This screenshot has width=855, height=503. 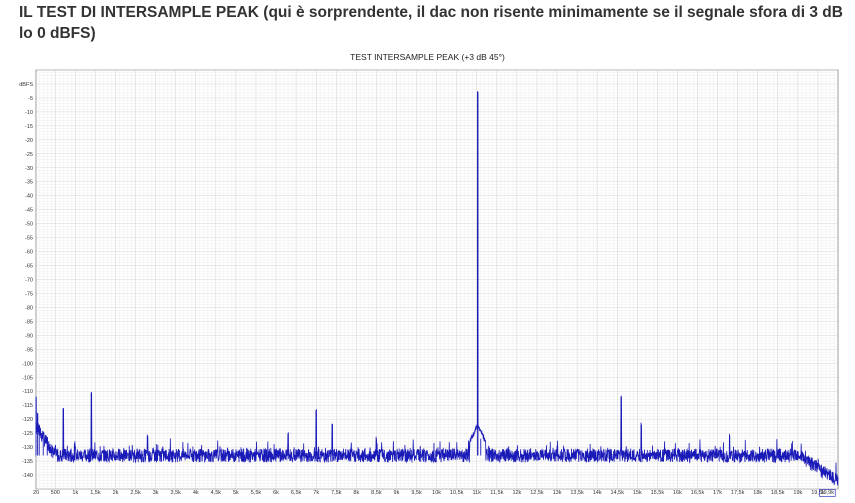 What do you see at coordinates (738, 493) in the screenshot?
I see `x-tick-label: 17,5k` at bounding box center [738, 493].